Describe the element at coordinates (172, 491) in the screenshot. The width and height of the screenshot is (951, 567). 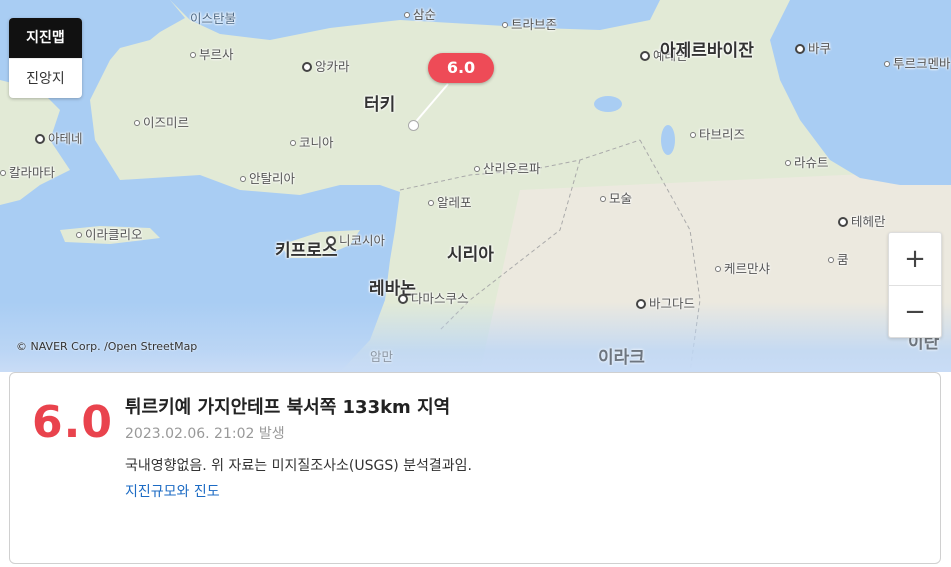
I see `magnitude-intensity-link: 지진규모와 진도` at that location.